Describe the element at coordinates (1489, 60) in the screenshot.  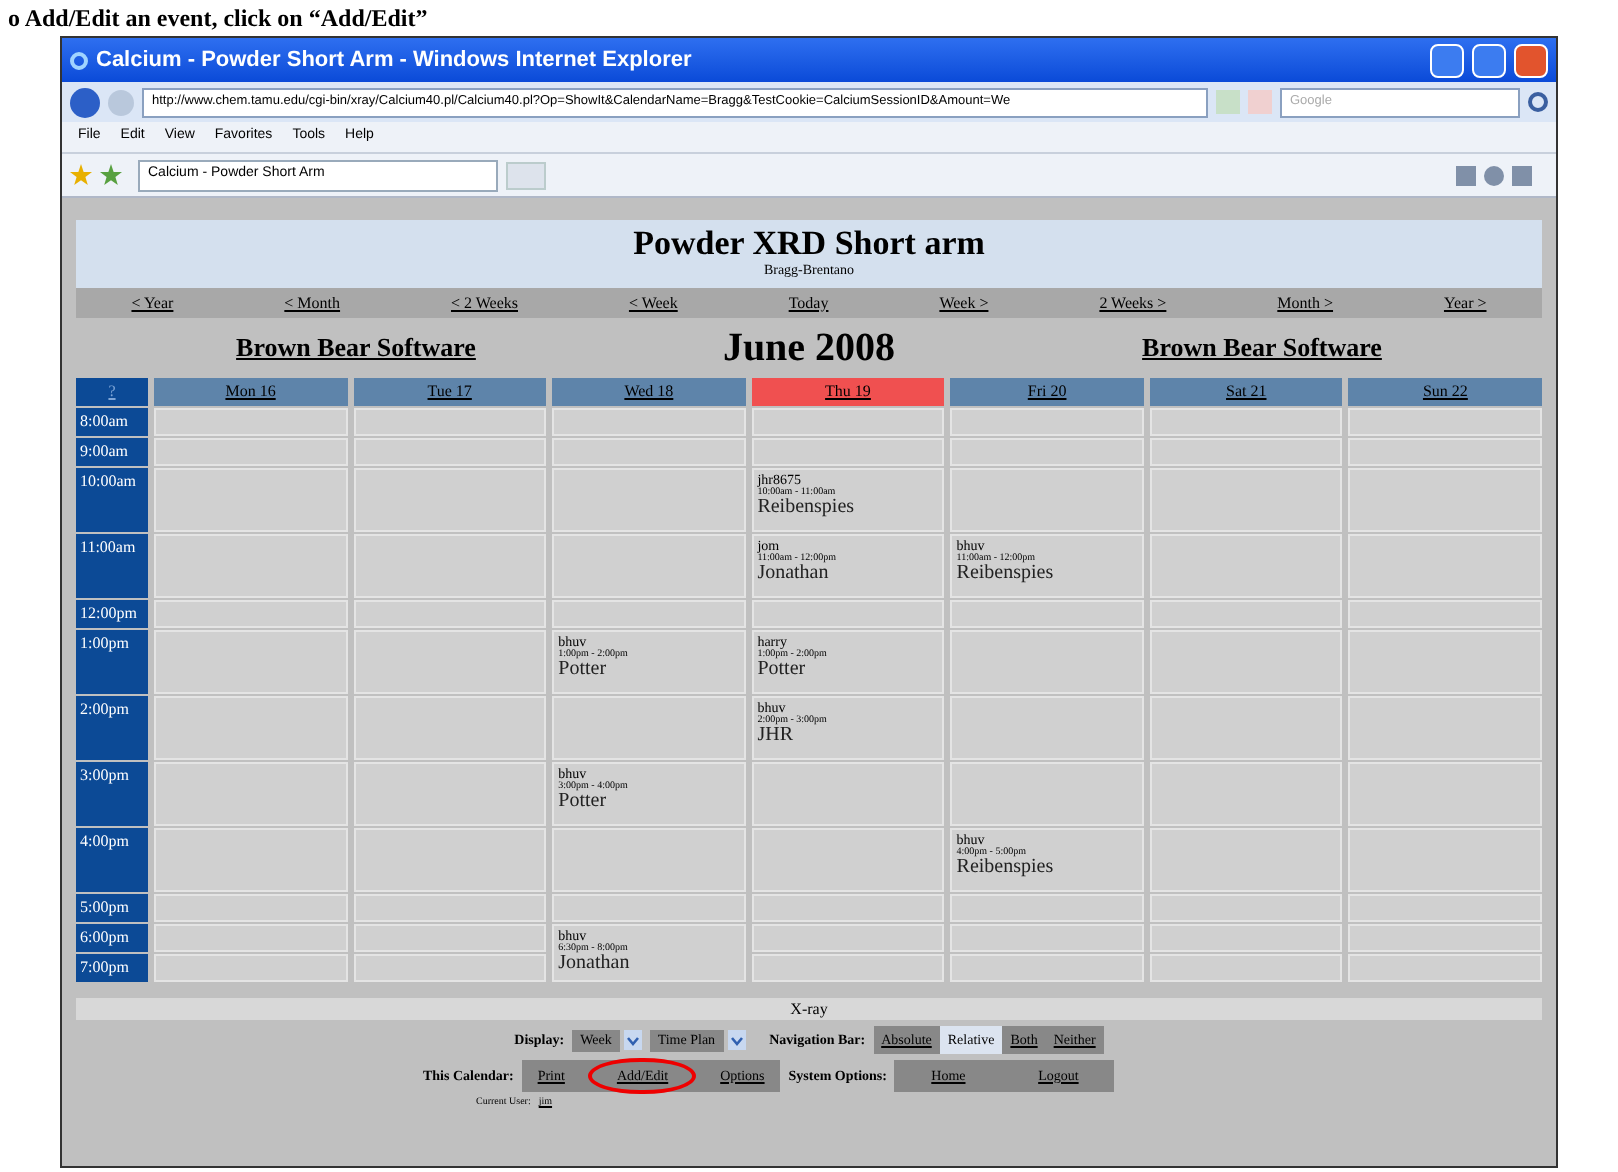
I see `maximize-button` at that location.